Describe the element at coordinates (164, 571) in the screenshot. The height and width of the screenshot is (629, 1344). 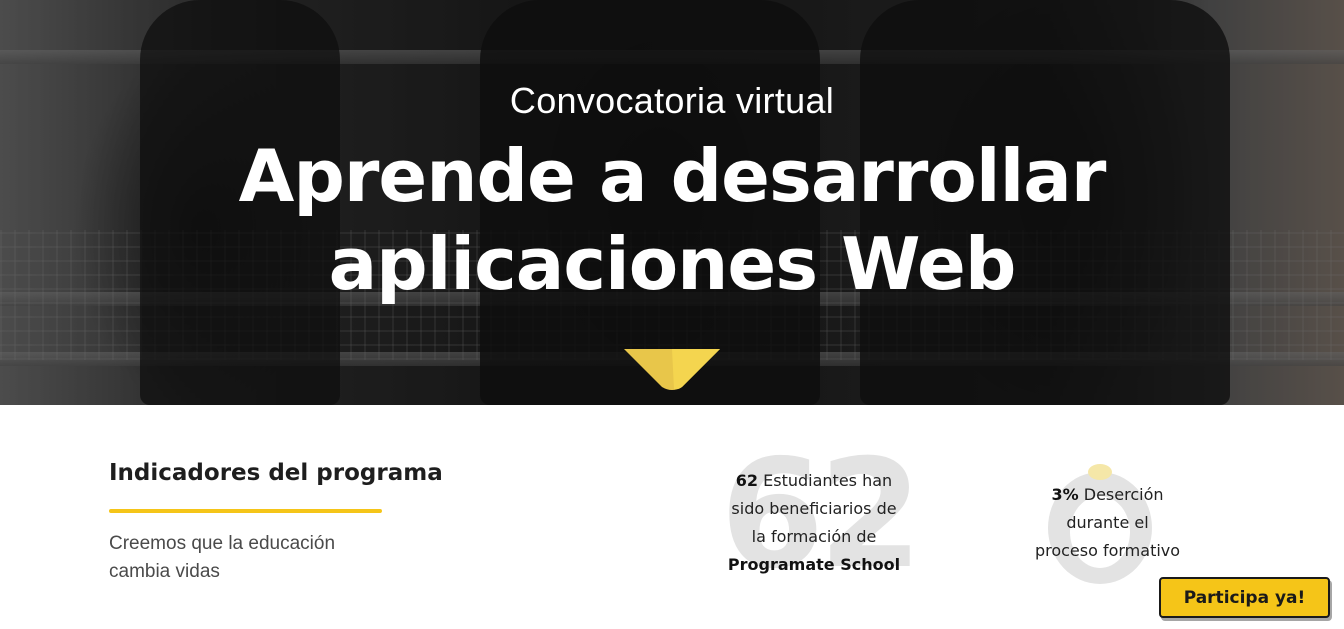
I see `tagline-line: cambia vidas` at that location.